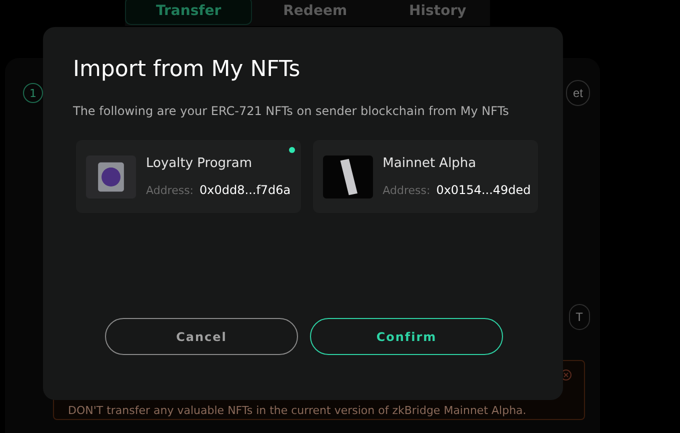 This screenshot has width=680, height=433. Describe the element at coordinates (187, 69) in the screenshot. I see `dialog-title: Import from My NFTs` at that location.